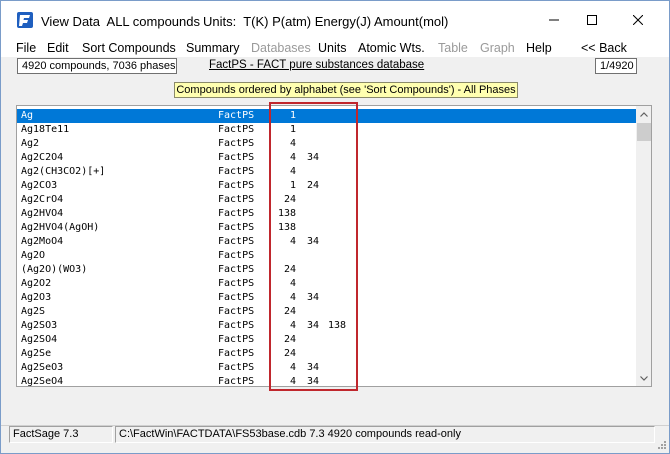  Describe the element at coordinates (42, 241) in the screenshot. I see `compound-name: Ag2MoO4` at that location.